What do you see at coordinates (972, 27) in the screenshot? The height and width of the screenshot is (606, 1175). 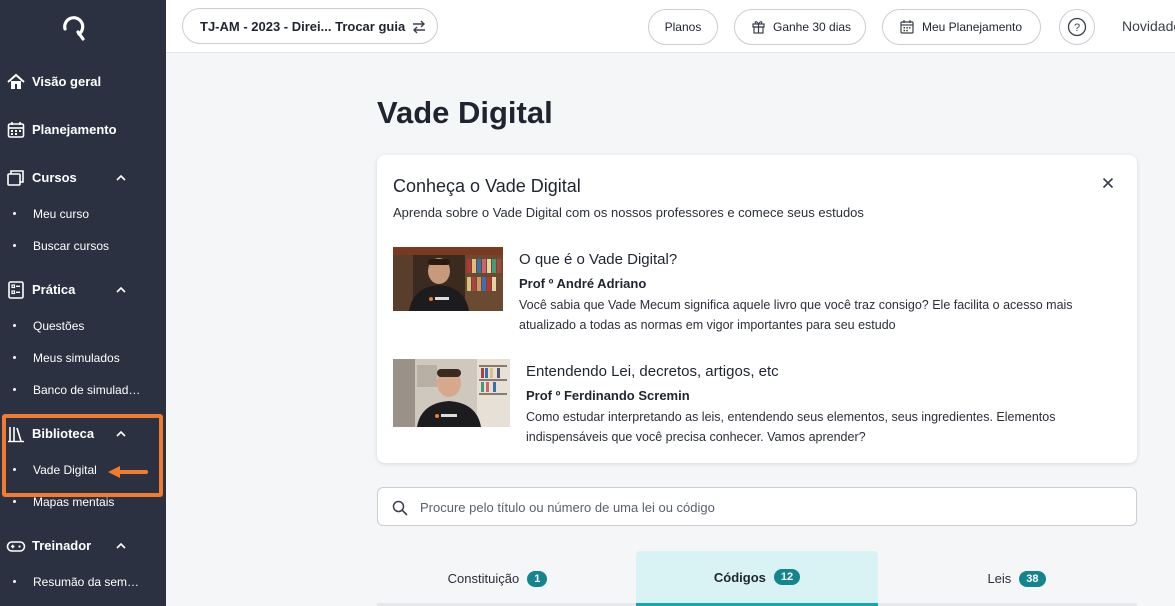 I see `meu-planejamento-label: Meu Planejamento` at bounding box center [972, 27].